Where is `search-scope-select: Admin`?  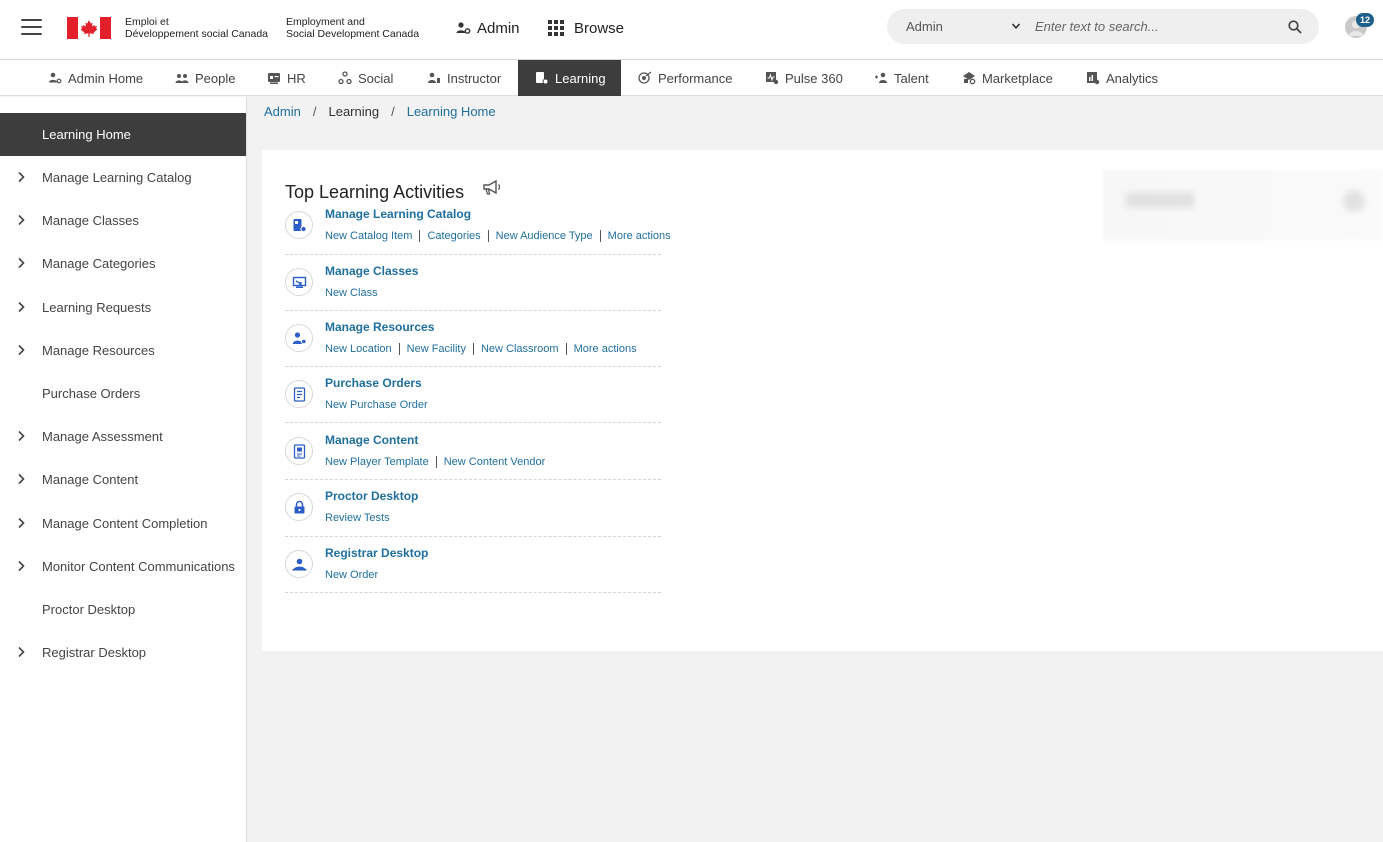
search-scope-select: Admin is located at coordinates (961, 26).